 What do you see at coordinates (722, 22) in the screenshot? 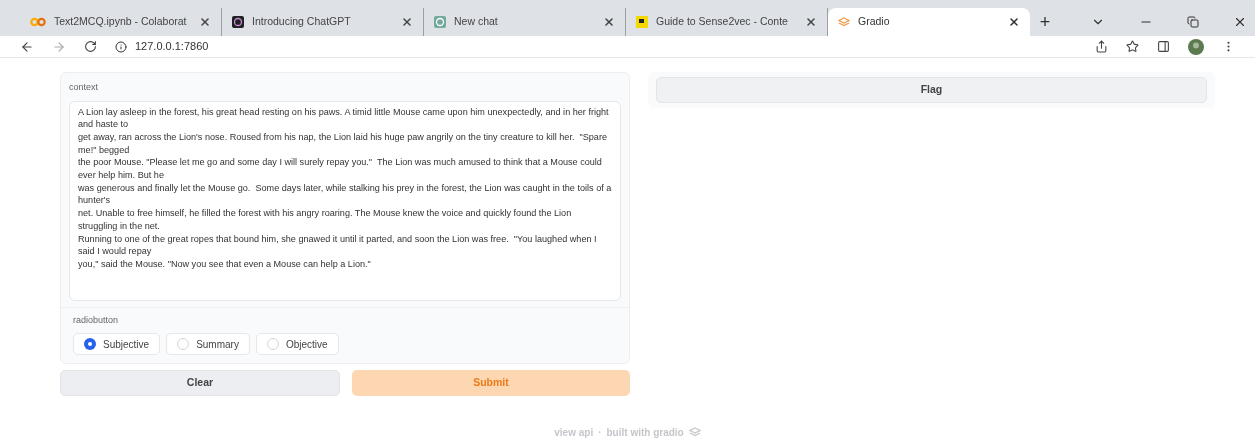
I see `tab-title: Guide to Sense2vec - Conte` at bounding box center [722, 22].